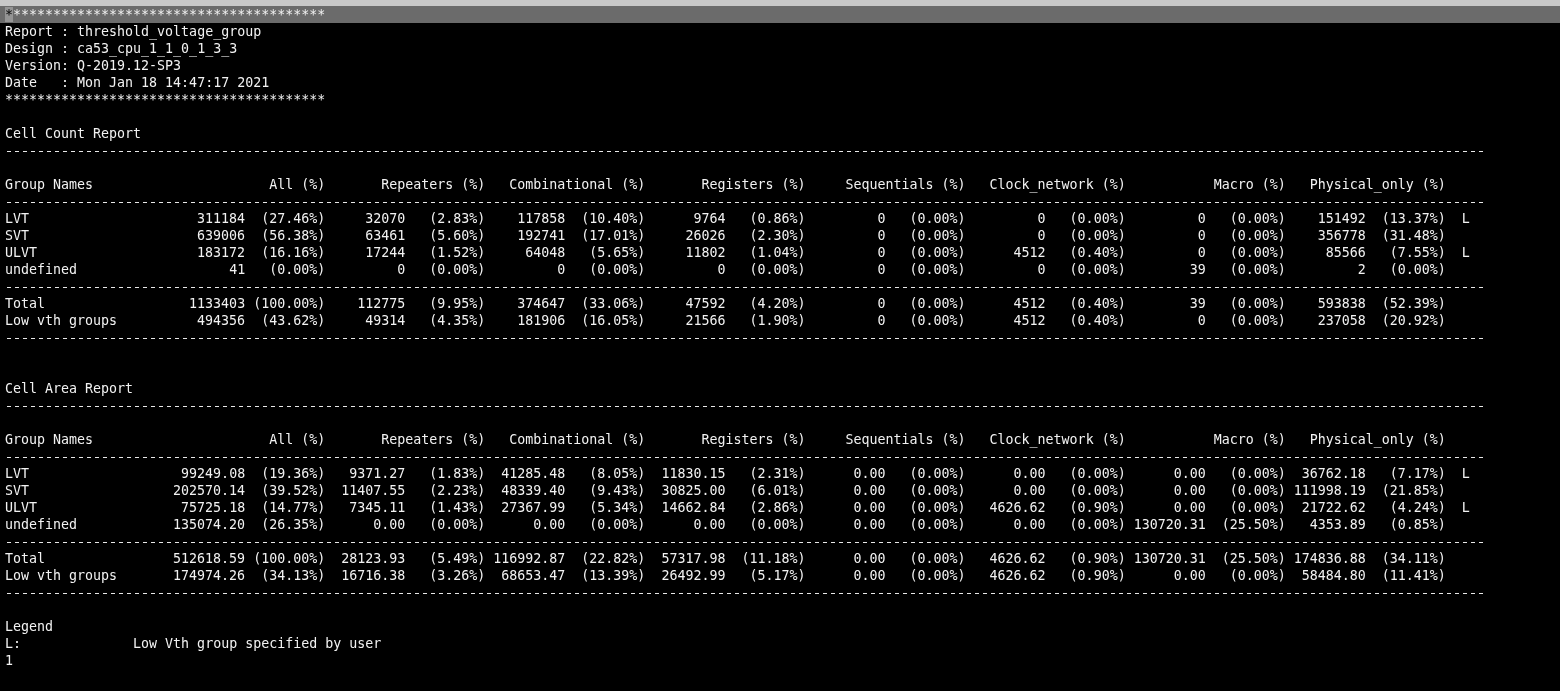 The height and width of the screenshot is (691, 1560). Describe the element at coordinates (613, 320) in the screenshot. I see `percent-cell-text: (16.05%)` at that location.